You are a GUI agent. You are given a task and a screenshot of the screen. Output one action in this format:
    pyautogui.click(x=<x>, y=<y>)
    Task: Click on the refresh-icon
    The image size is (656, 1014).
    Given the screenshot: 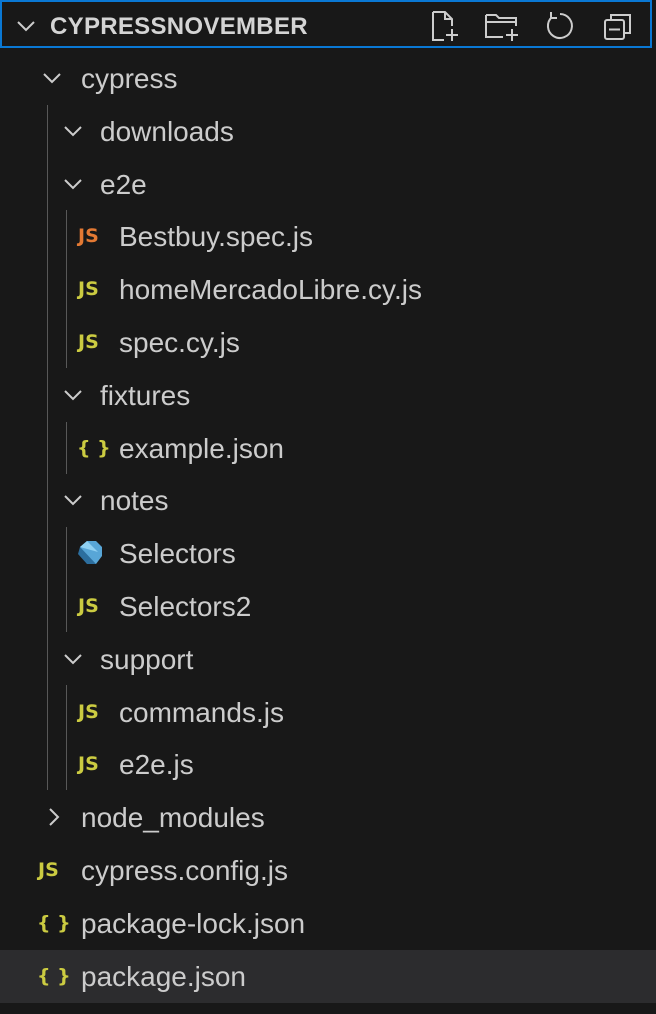 What is the action you would take?
    pyautogui.click(x=559, y=25)
    